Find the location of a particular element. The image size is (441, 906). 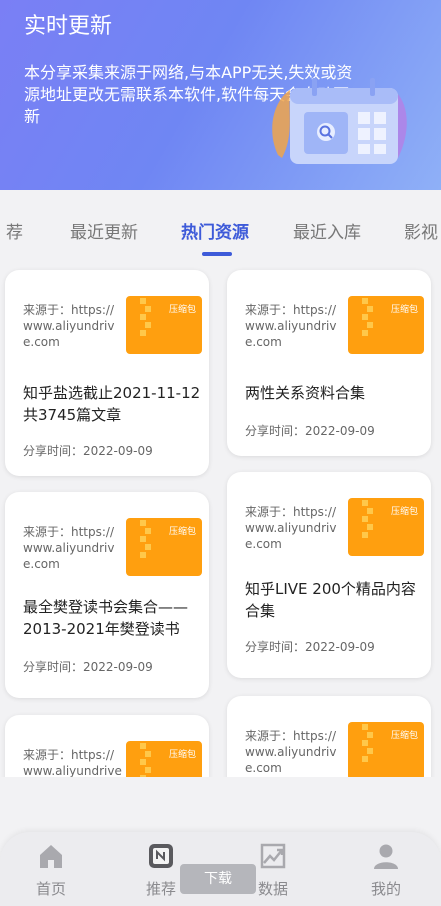

nav-home: 首页 is located at coordinates (51, 869).